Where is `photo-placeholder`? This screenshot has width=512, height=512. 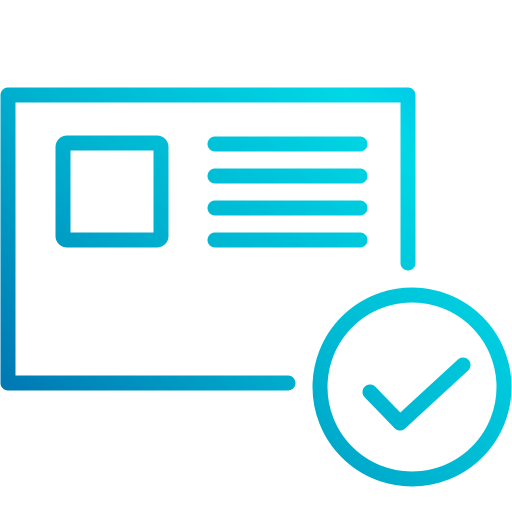
photo-placeholder is located at coordinates (112, 191).